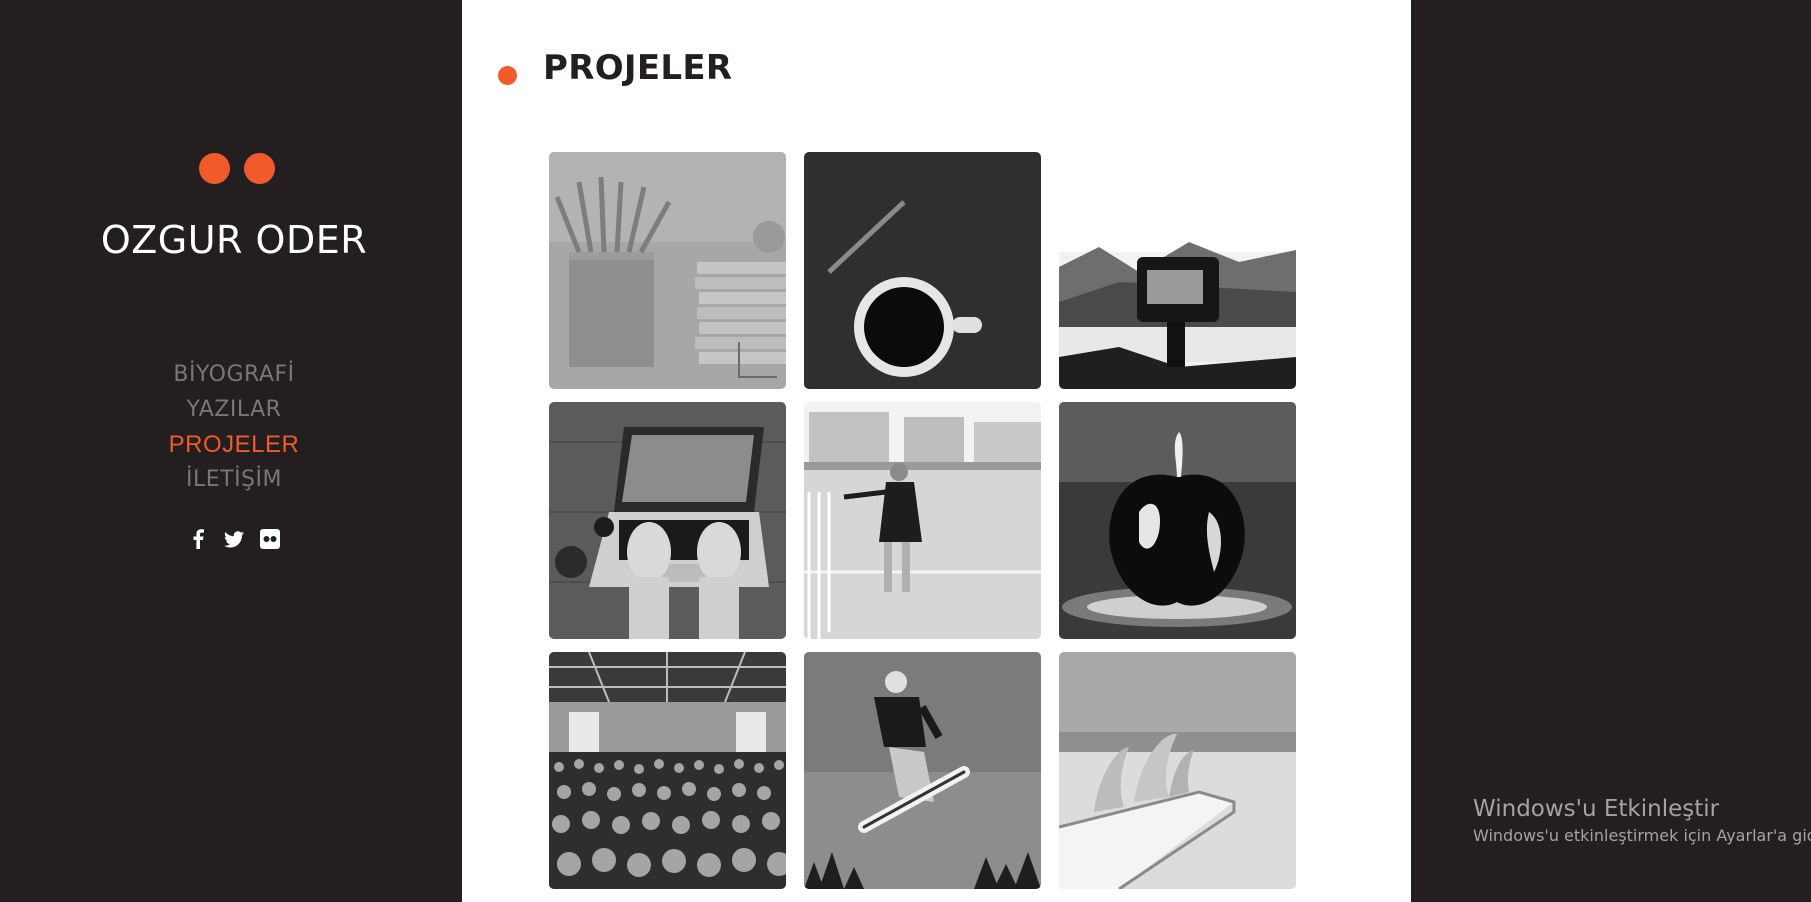  I want to click on gallery-item-laptop, so click(667, 520).